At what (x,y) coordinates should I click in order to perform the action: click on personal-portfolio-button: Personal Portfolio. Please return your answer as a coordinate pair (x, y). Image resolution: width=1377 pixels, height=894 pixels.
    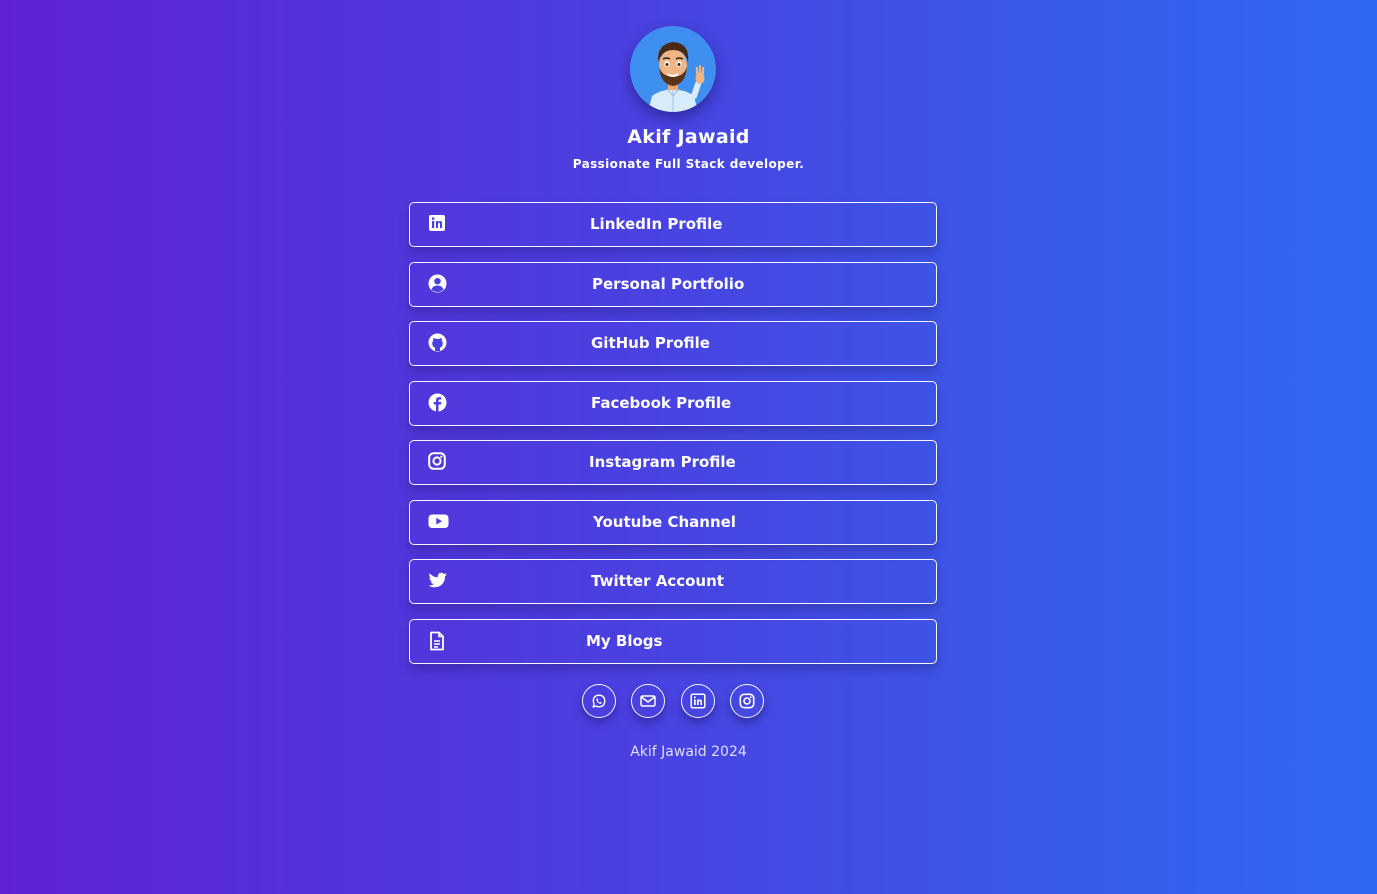
    Looking at the image, I should click on (673, 284).